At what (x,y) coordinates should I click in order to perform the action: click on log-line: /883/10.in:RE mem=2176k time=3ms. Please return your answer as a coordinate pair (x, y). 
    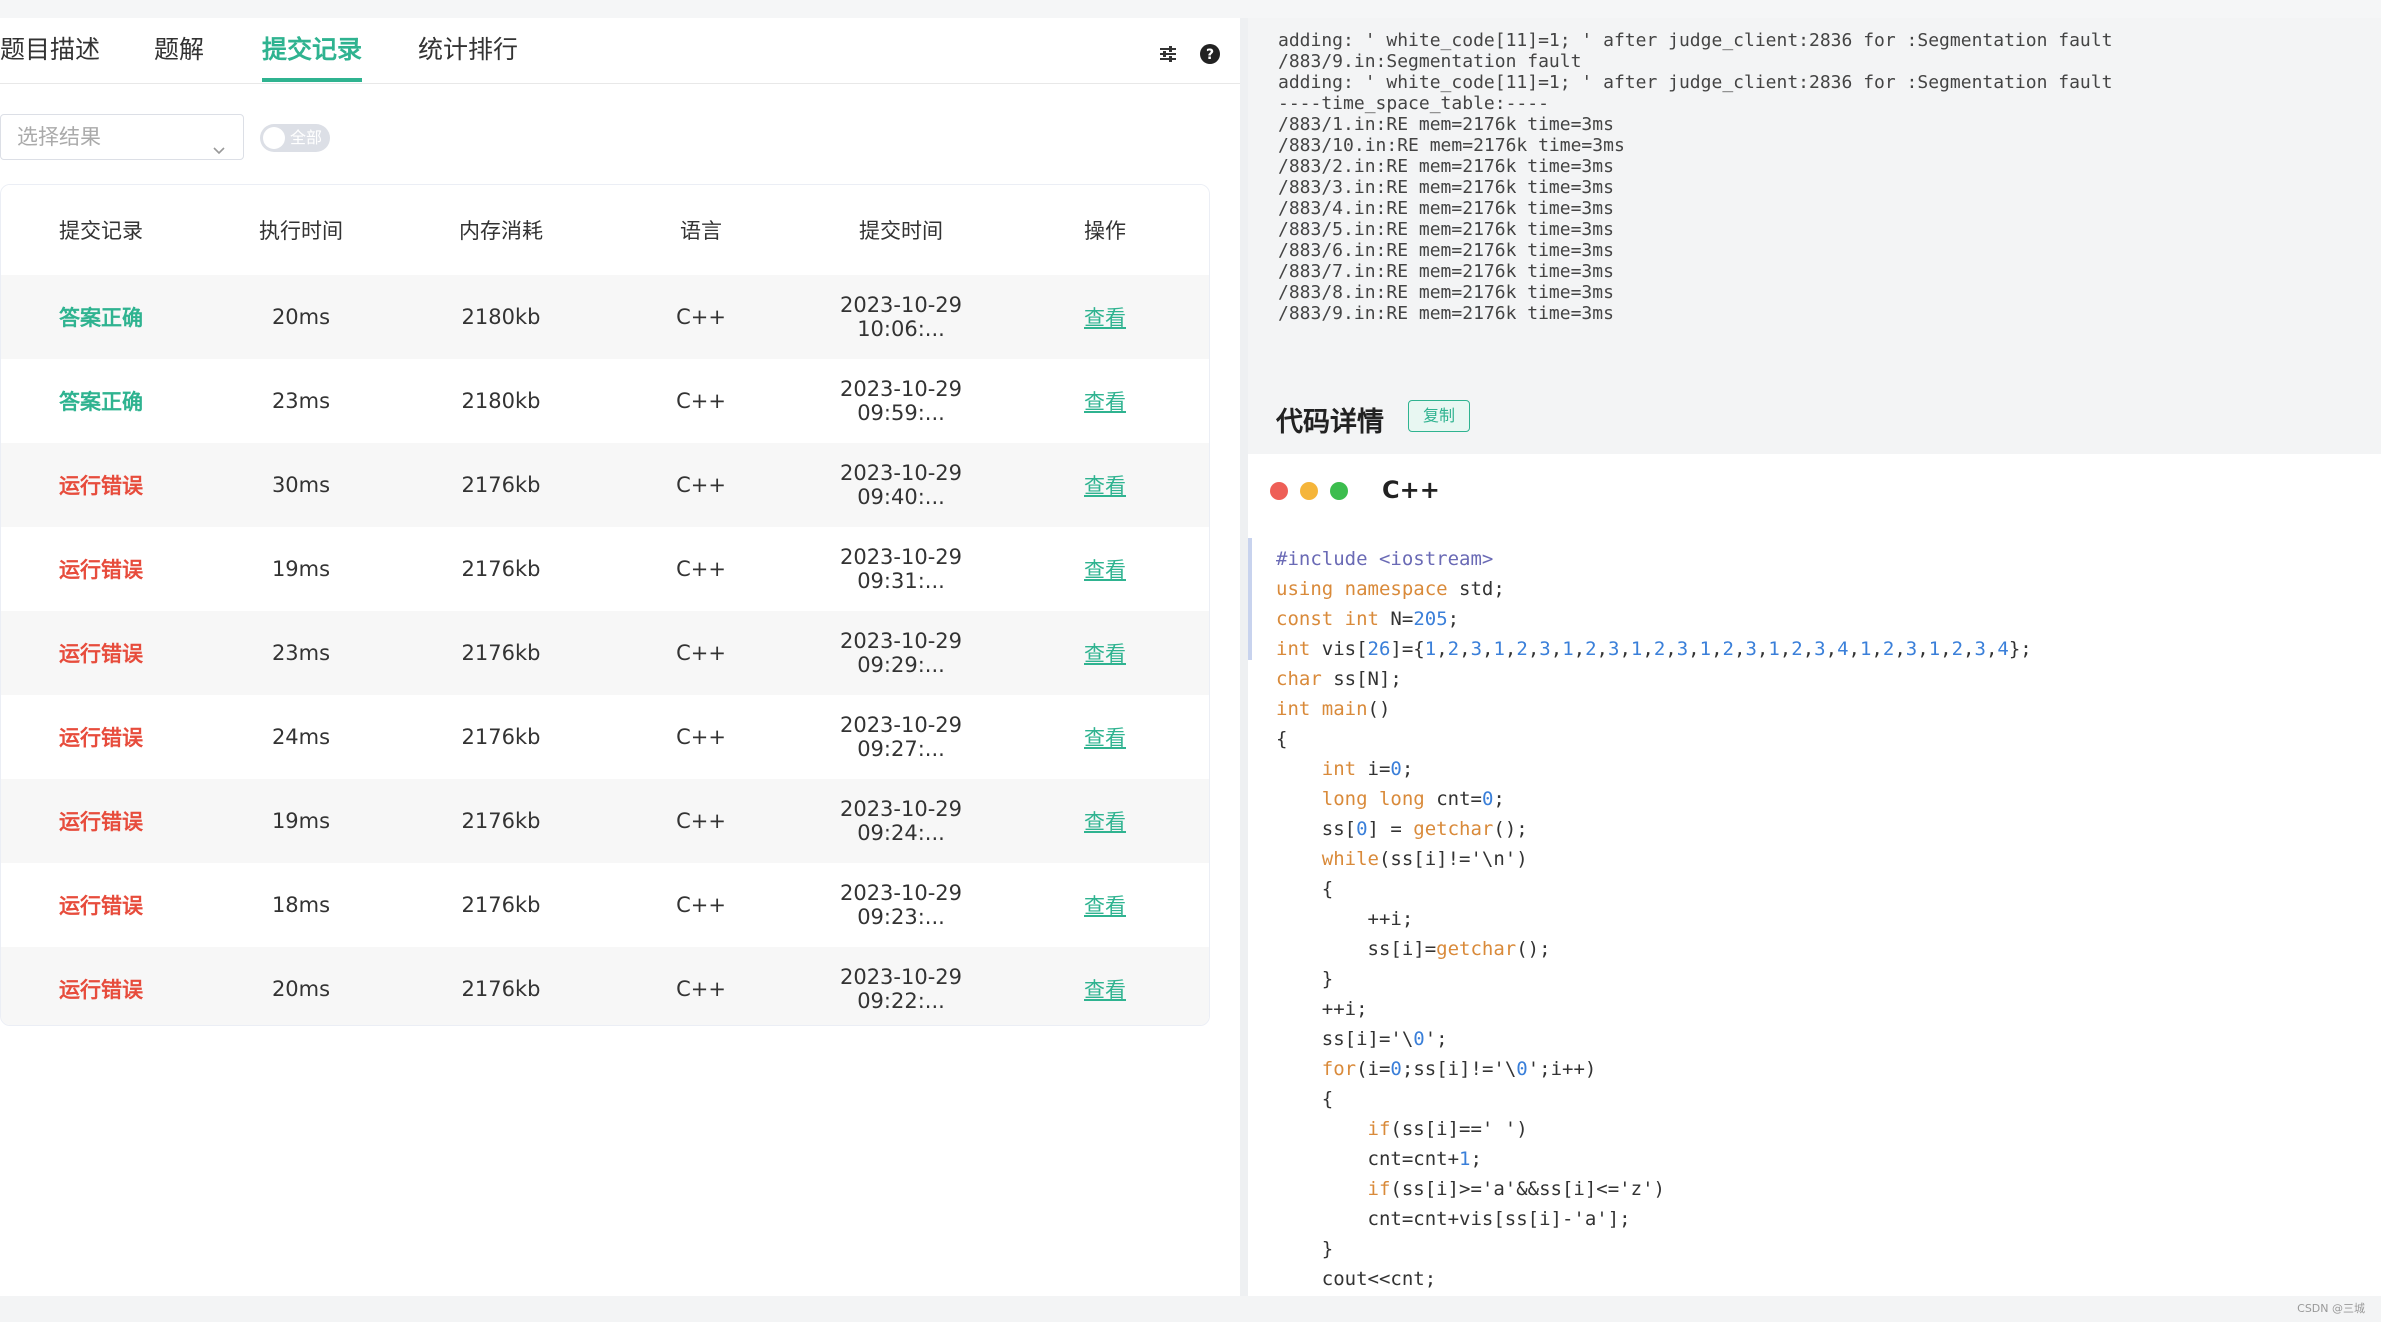
    Looking at the image, I should click on (1451, 145).